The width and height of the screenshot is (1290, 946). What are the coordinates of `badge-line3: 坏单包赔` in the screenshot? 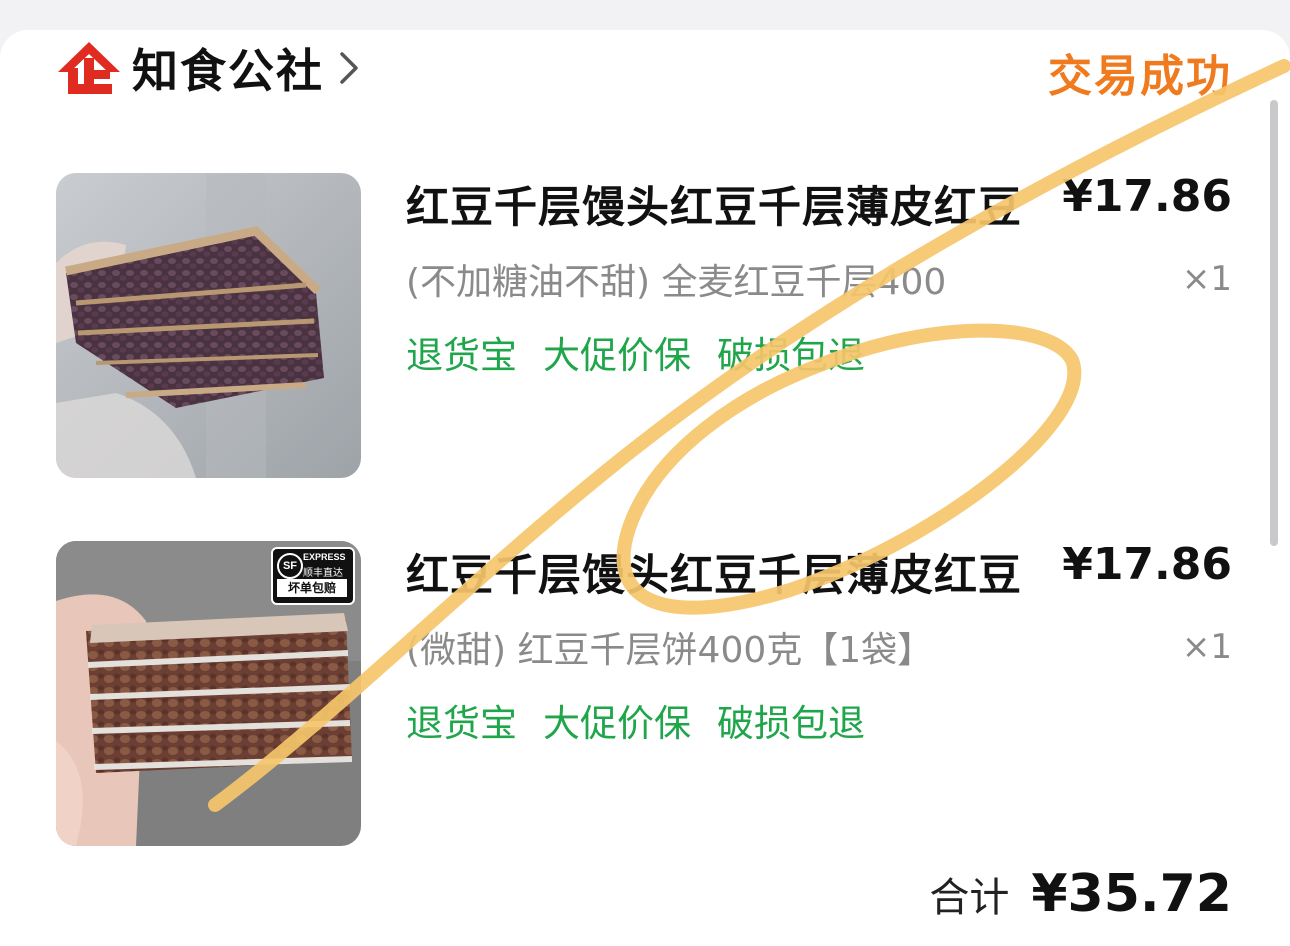 It's located at (312, 588).